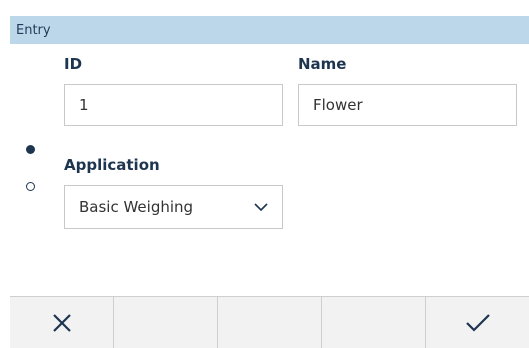  I want to click on name-value: Flower, so click(338, 105).